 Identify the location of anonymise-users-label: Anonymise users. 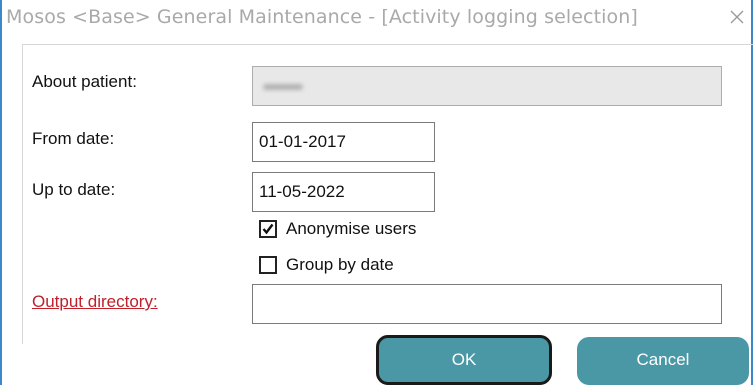
(351, 228).